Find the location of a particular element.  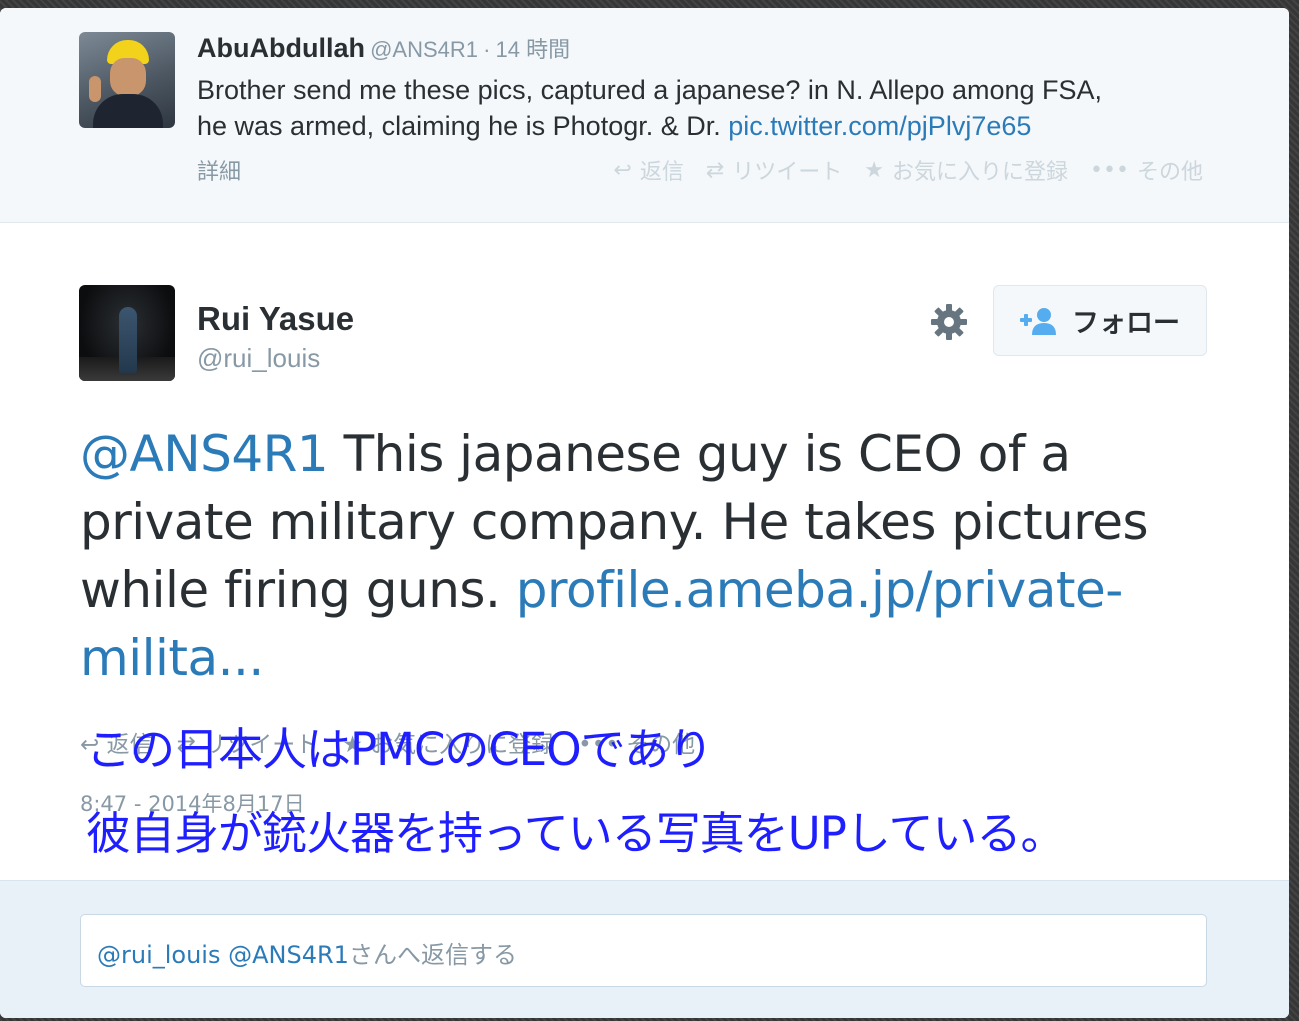

more-button: ••• その他 is located at coordinates (1146, 170).